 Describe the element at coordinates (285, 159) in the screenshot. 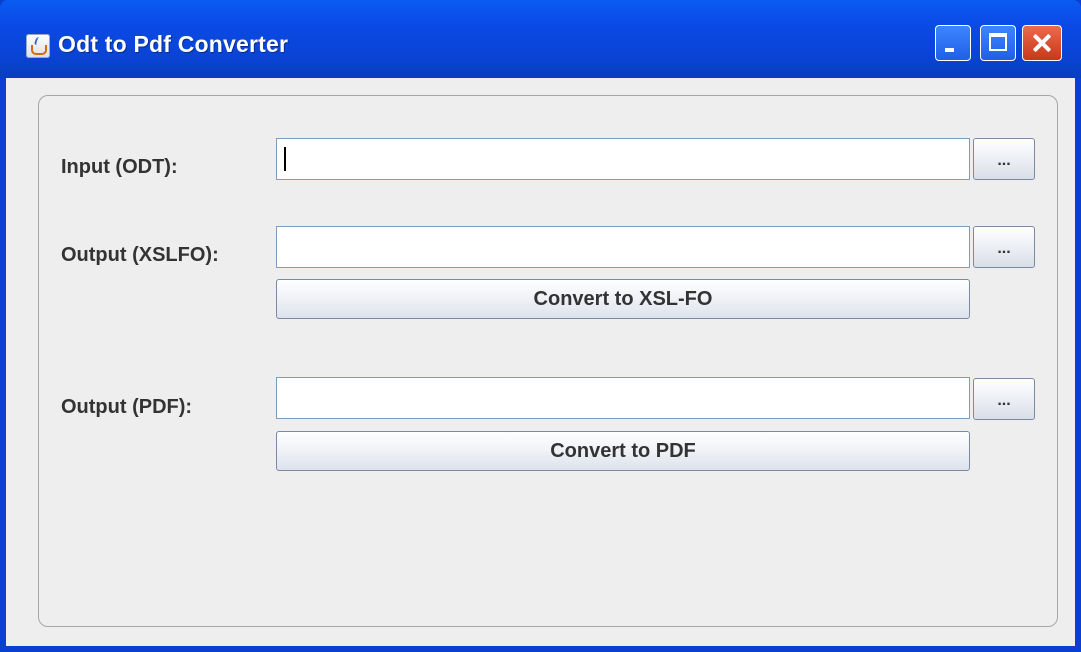

I see `text-caret` at that location.